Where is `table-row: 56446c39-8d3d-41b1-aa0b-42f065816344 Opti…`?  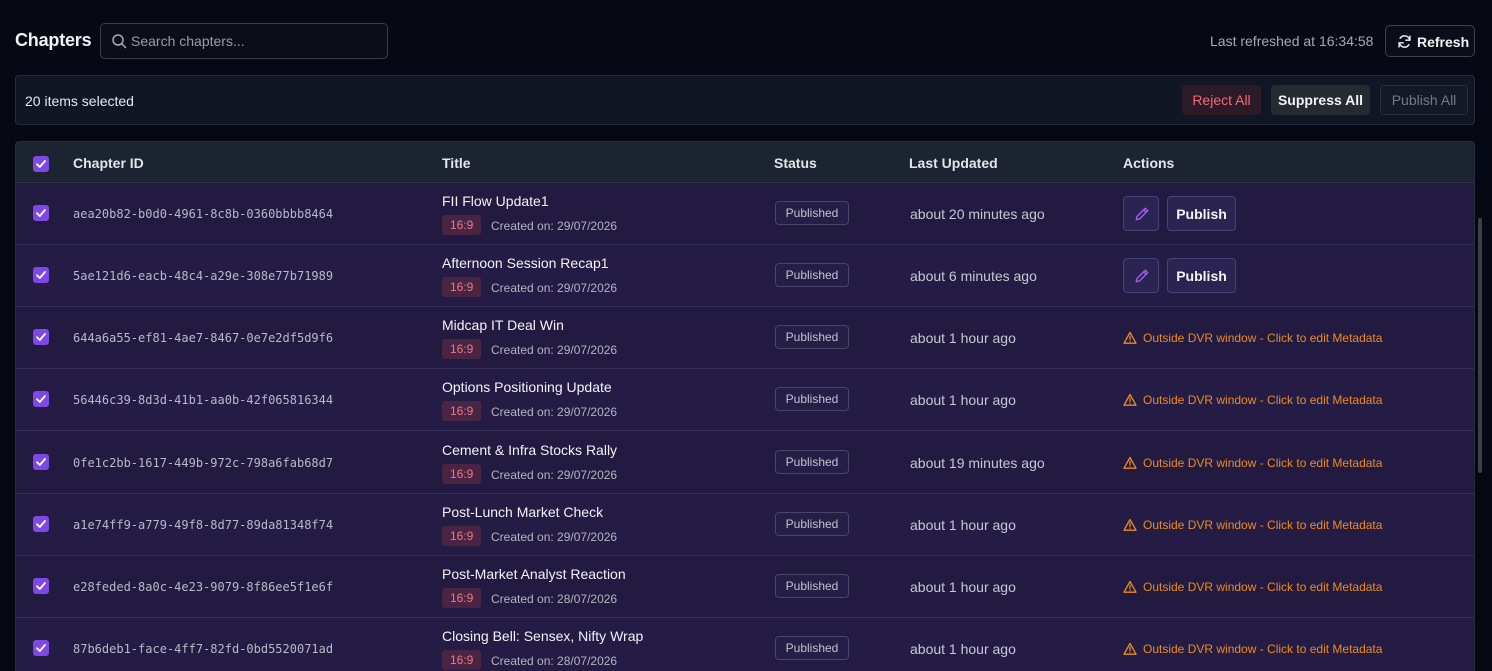
table-row: 56446c39-8d3d-41b1-aa0b-42f065816344 Opti… is located at coordinates (745, 400).